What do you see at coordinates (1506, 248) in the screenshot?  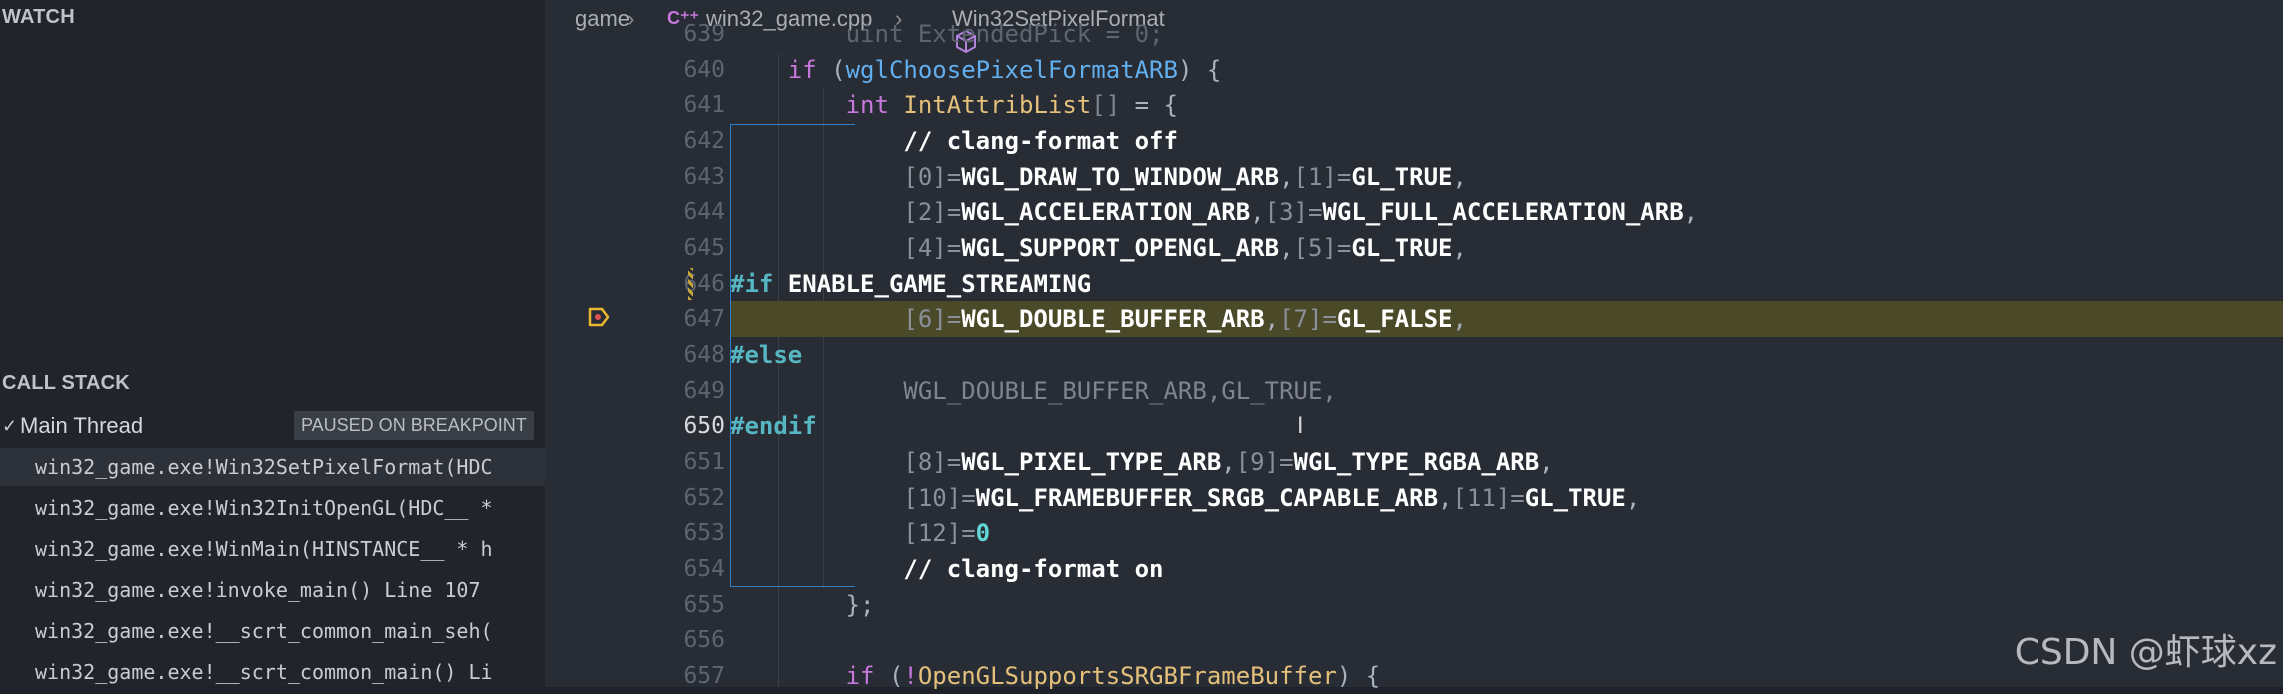 I see `code-line: [4]=WGL_SUPPORT_OPENGL_ARB,[5]=GL_TRUE,` at bounding box center [1506, 248].